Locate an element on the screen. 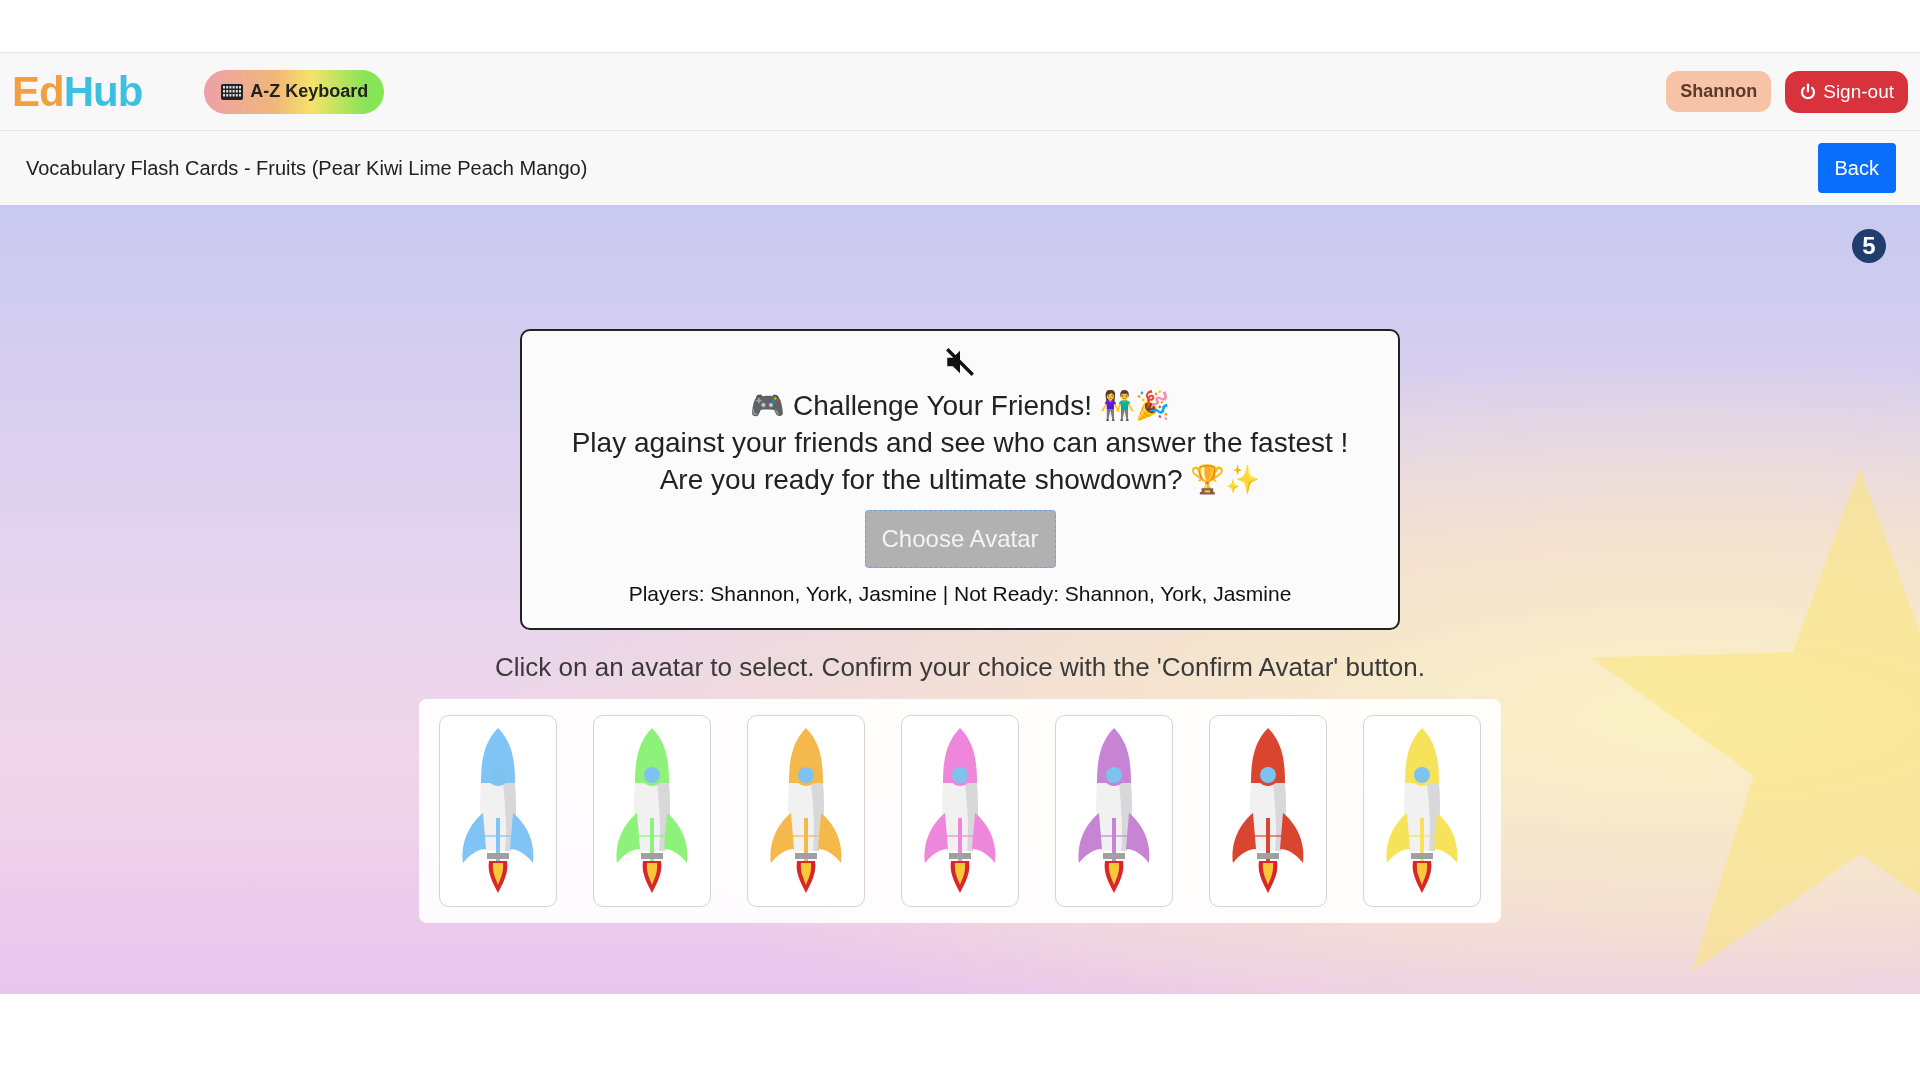 The height and width of the screenshot is (1080, 1920). keyboard-icon is located at coordinates (232, 91).